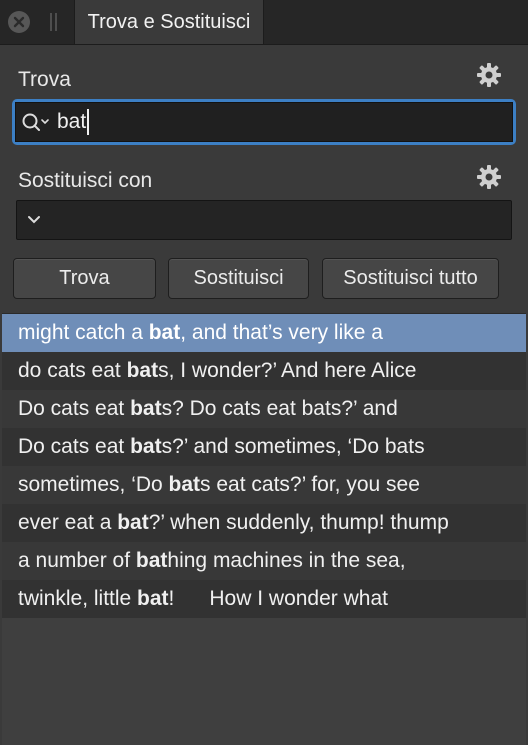  I want to click on tab-title: Trova e Sostituisci, so click(169, 21).